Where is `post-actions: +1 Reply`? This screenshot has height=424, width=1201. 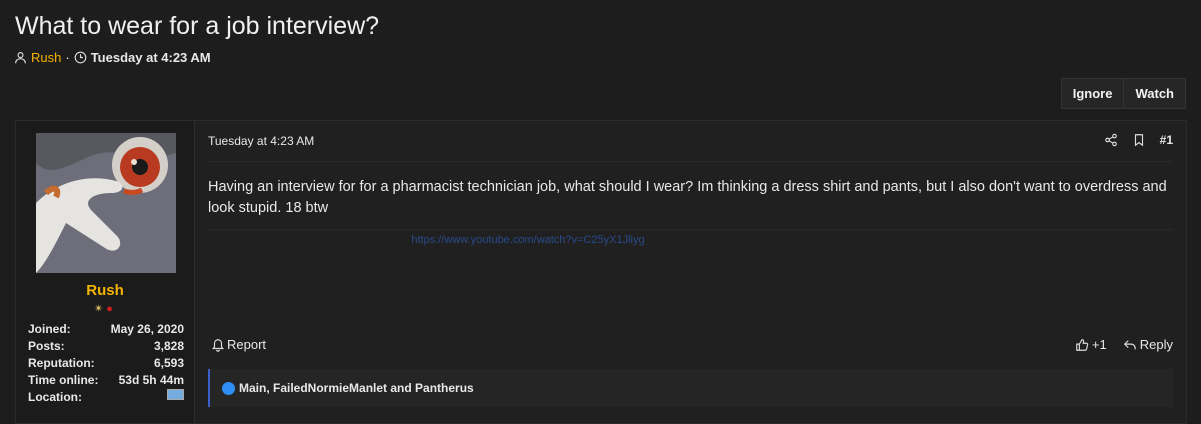
post-actions: +1 Reply is located at coordinates (1124, 344).